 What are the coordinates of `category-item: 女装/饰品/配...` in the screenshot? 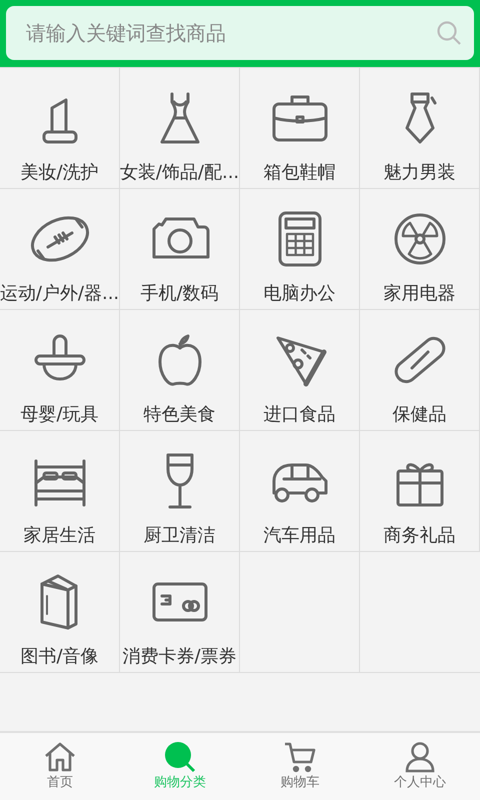 It's located at (180, 128).